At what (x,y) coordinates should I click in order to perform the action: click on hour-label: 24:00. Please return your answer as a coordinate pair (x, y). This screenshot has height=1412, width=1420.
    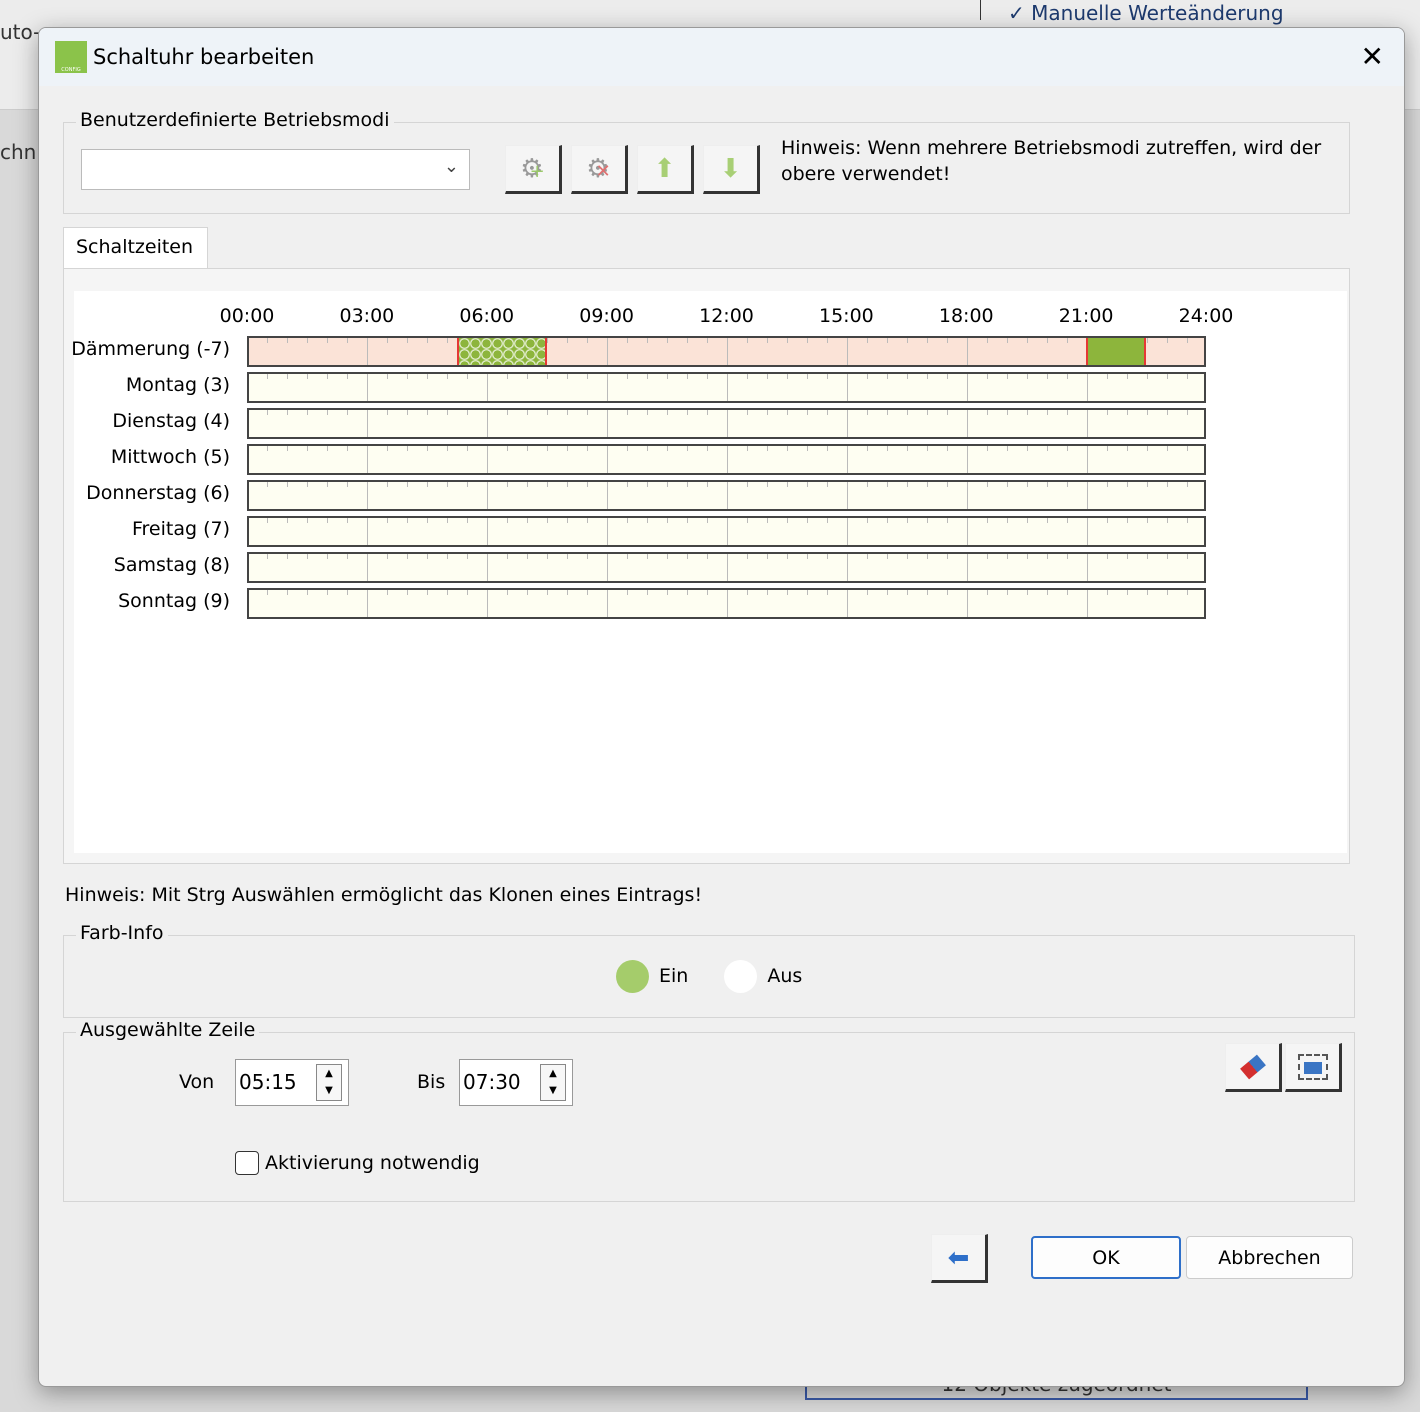
    Looking at the image, I should click on (1206, 316).